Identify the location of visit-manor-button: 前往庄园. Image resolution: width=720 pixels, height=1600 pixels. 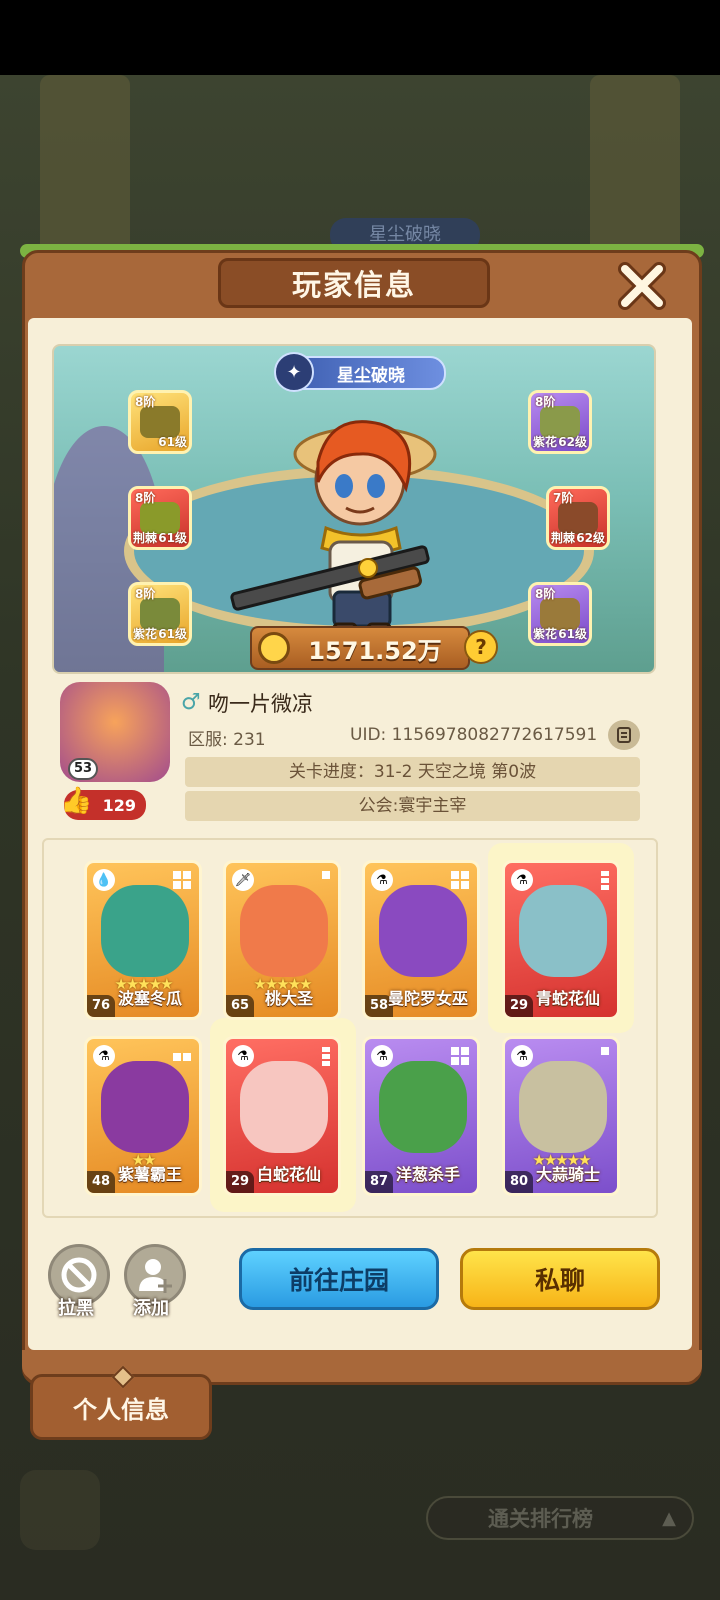
(339, 1279).